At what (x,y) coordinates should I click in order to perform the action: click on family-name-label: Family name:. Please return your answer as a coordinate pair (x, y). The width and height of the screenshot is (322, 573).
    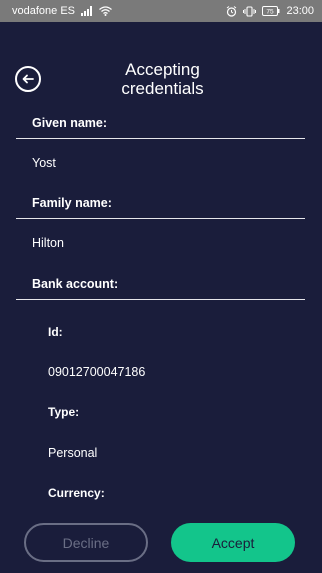
    Looking at the image, I should click on (72, 203).